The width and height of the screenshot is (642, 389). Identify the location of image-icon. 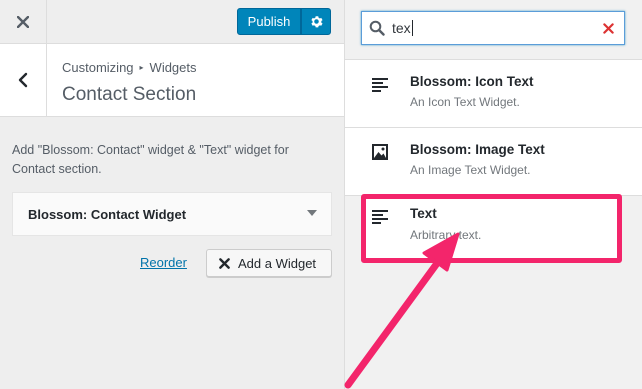
(380, 152).